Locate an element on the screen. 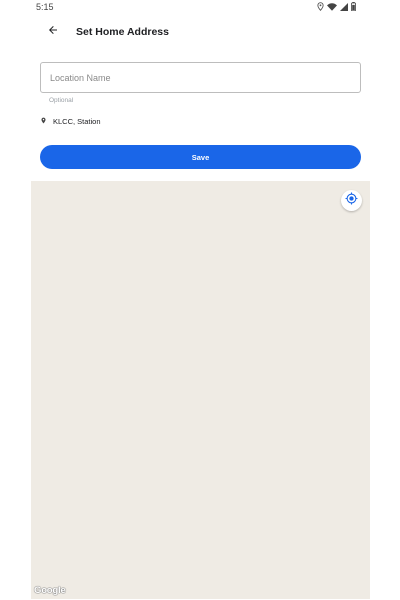 This screenshot has width=400, height=600. wifi-icon is located at coordinates (332, 6).